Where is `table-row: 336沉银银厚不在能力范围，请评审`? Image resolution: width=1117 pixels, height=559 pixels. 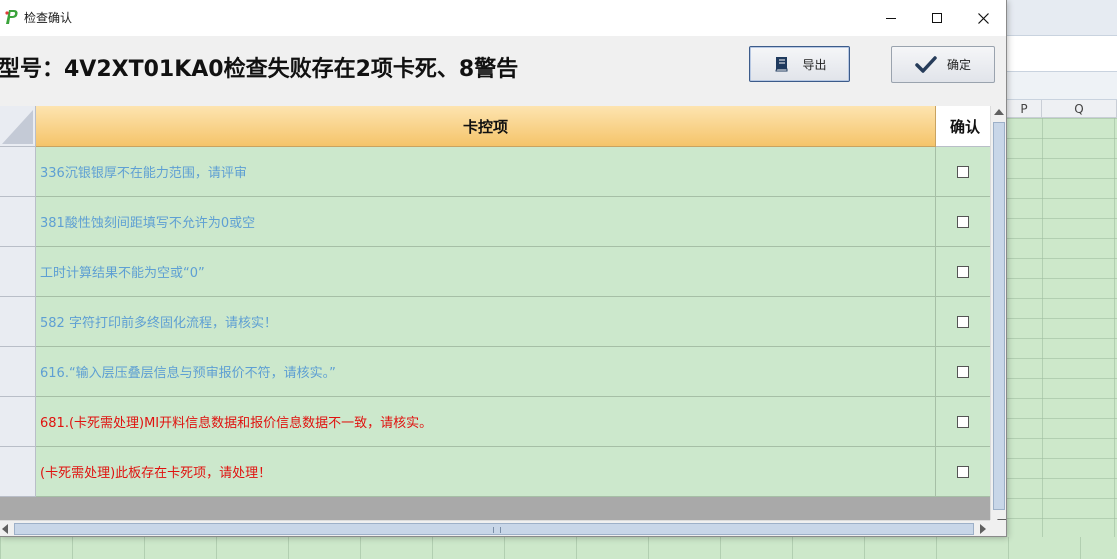
table-row: 336沉银银厚不在能力范围，请评审 is located at coordinates (495, 172).